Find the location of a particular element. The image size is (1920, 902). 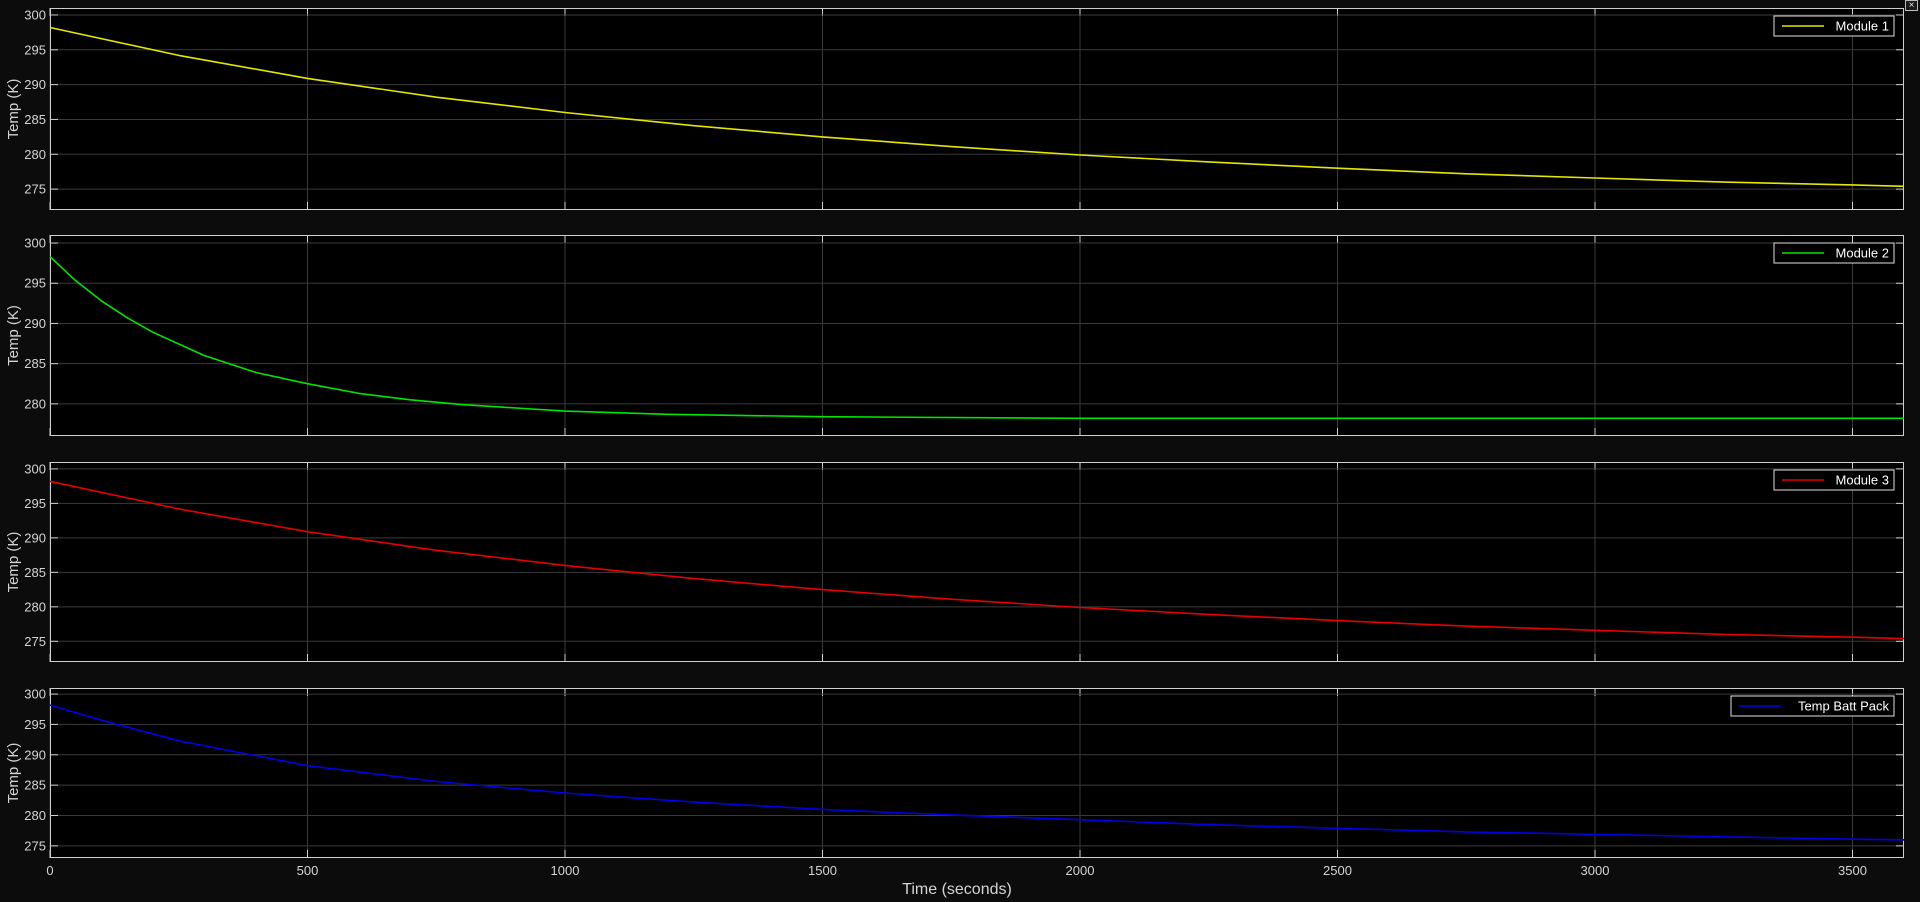

x-tick-label: 3500 is located at coordinates (1852, 870).